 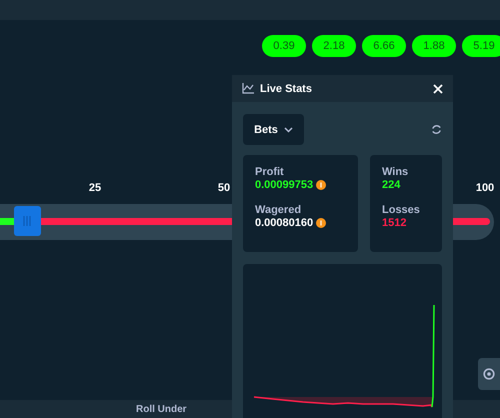 I want to click on wins-label: Wins, so click(x=396, y=172).